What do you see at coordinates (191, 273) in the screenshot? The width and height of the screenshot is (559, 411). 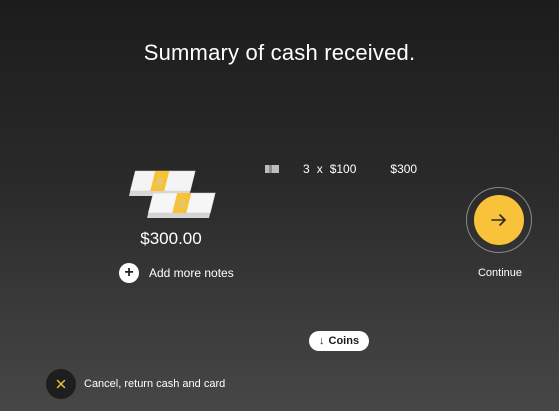 I see `add-more-notes-label: Add more notes` at bounding box center [191, 273].